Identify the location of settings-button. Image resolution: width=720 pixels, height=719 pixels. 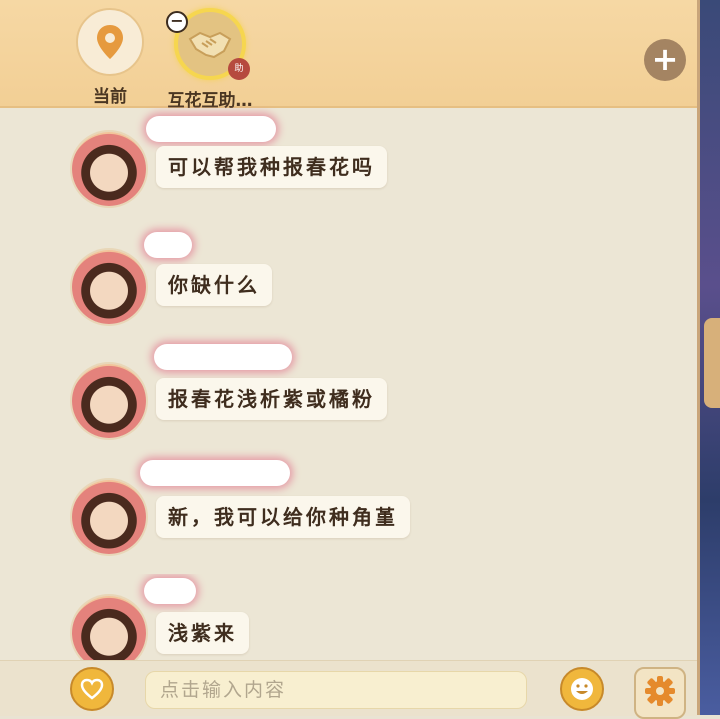
(660, 693).